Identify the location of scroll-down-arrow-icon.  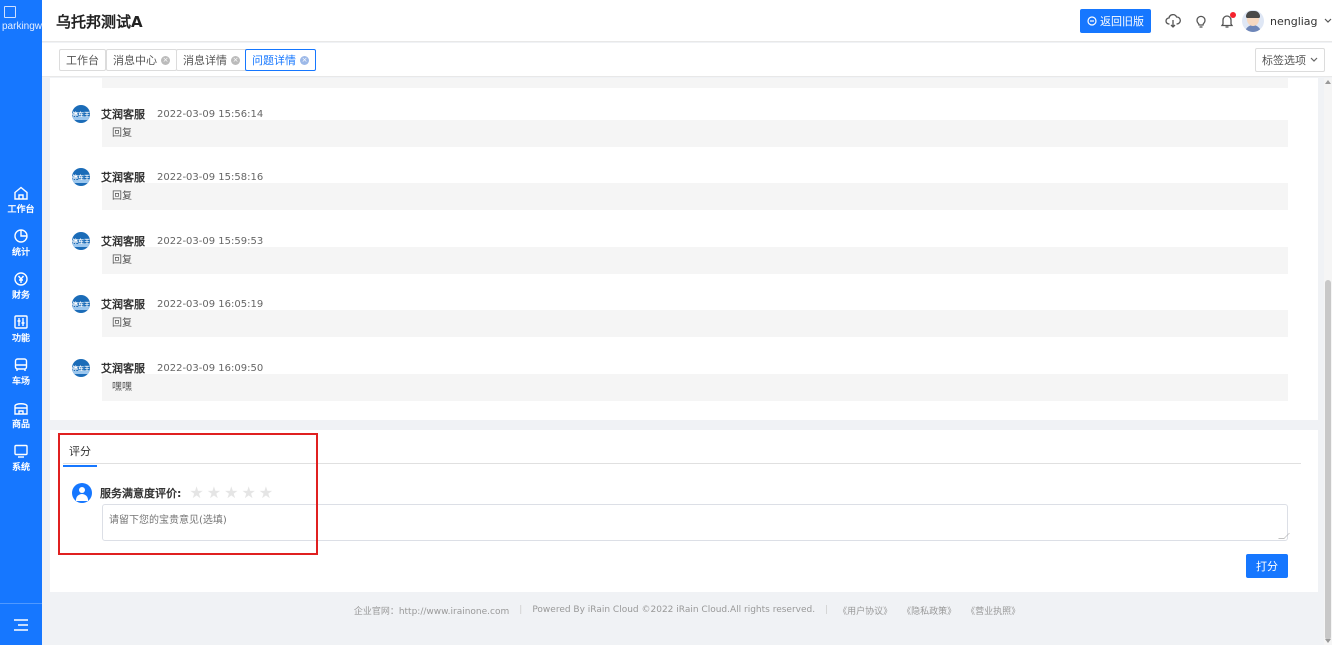
(1328, 641).